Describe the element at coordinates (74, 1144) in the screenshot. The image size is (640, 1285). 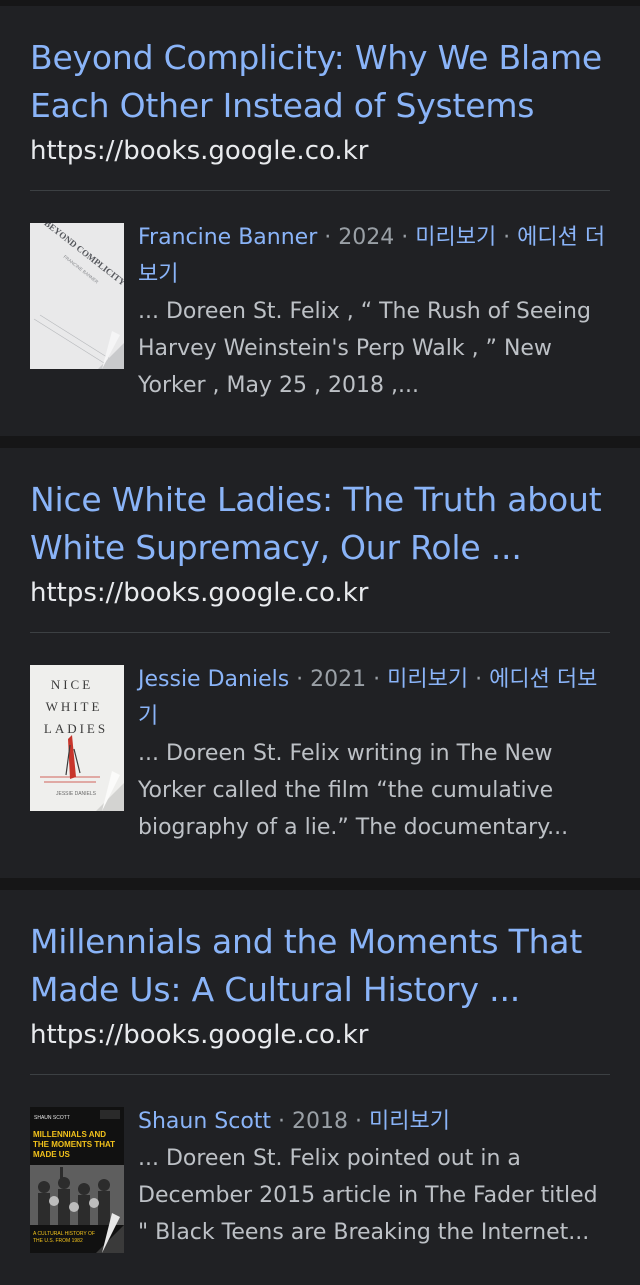
I see `cover-title-line-2: THE MOMENTS THAT` at that location.